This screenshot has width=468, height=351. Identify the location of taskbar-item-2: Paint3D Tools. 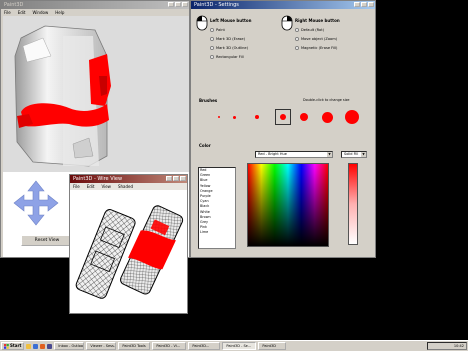
(134, 346).